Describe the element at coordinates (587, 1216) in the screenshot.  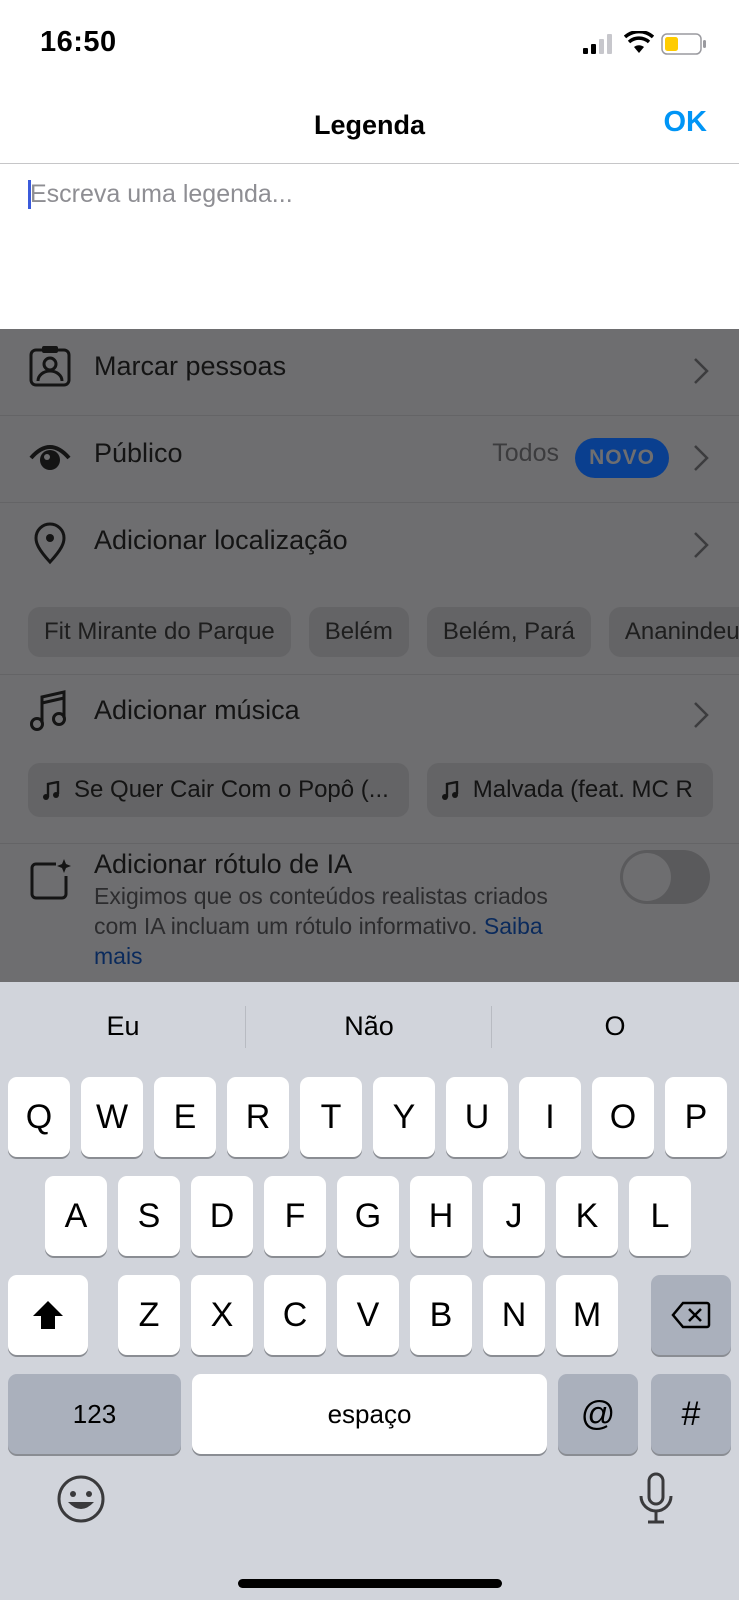
I see `key-k: K` at that location.